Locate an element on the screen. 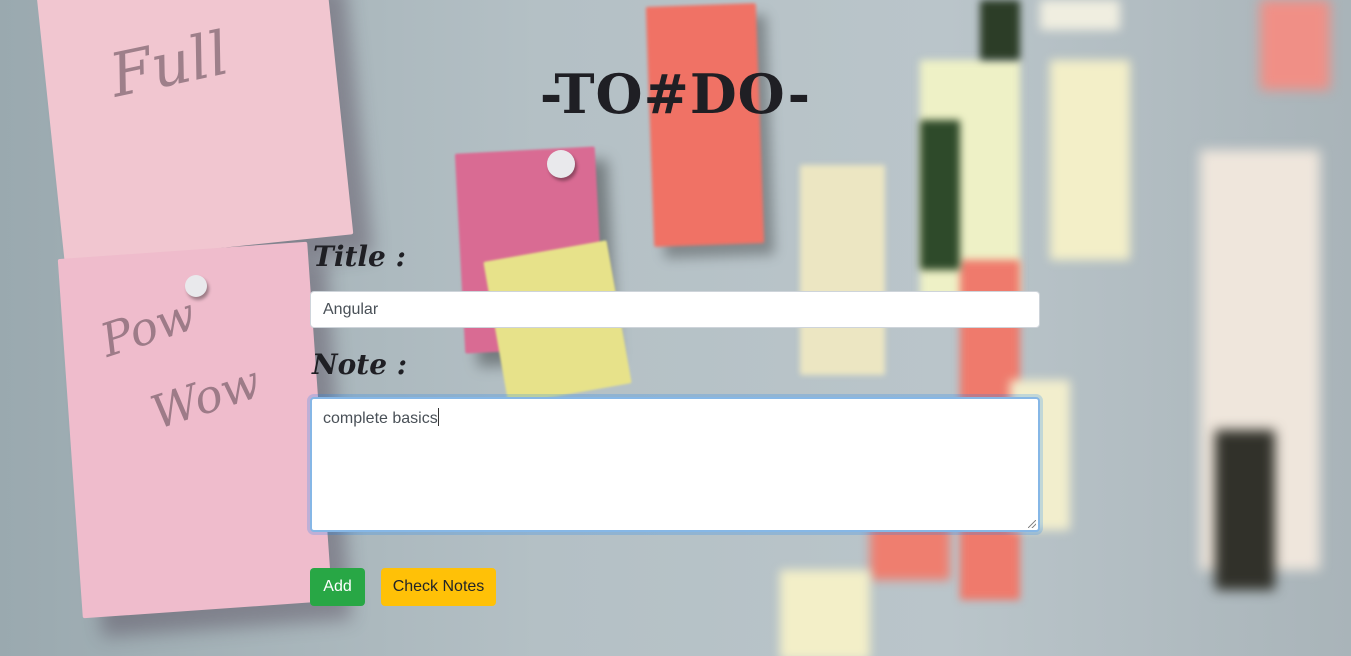 This screenshot has height=656, width=1351. check-notes-button: Check Notes is located at coordinates (438, 587).